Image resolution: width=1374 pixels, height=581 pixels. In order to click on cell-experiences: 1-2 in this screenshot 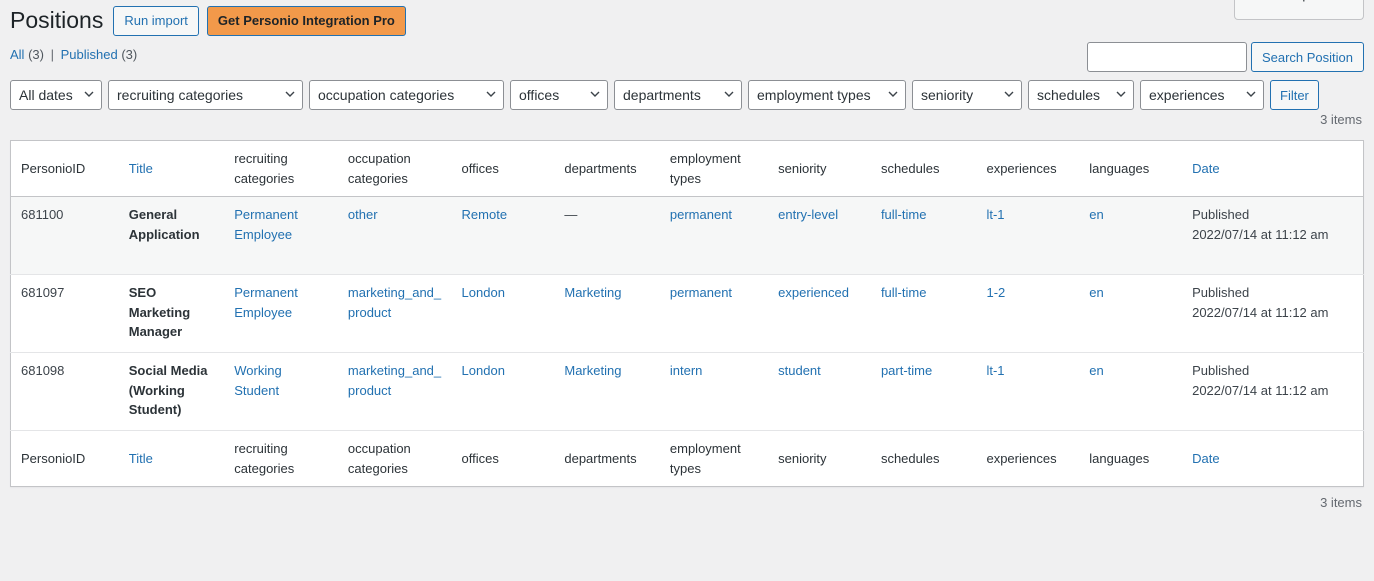, I will do `click(1027, 314)`.